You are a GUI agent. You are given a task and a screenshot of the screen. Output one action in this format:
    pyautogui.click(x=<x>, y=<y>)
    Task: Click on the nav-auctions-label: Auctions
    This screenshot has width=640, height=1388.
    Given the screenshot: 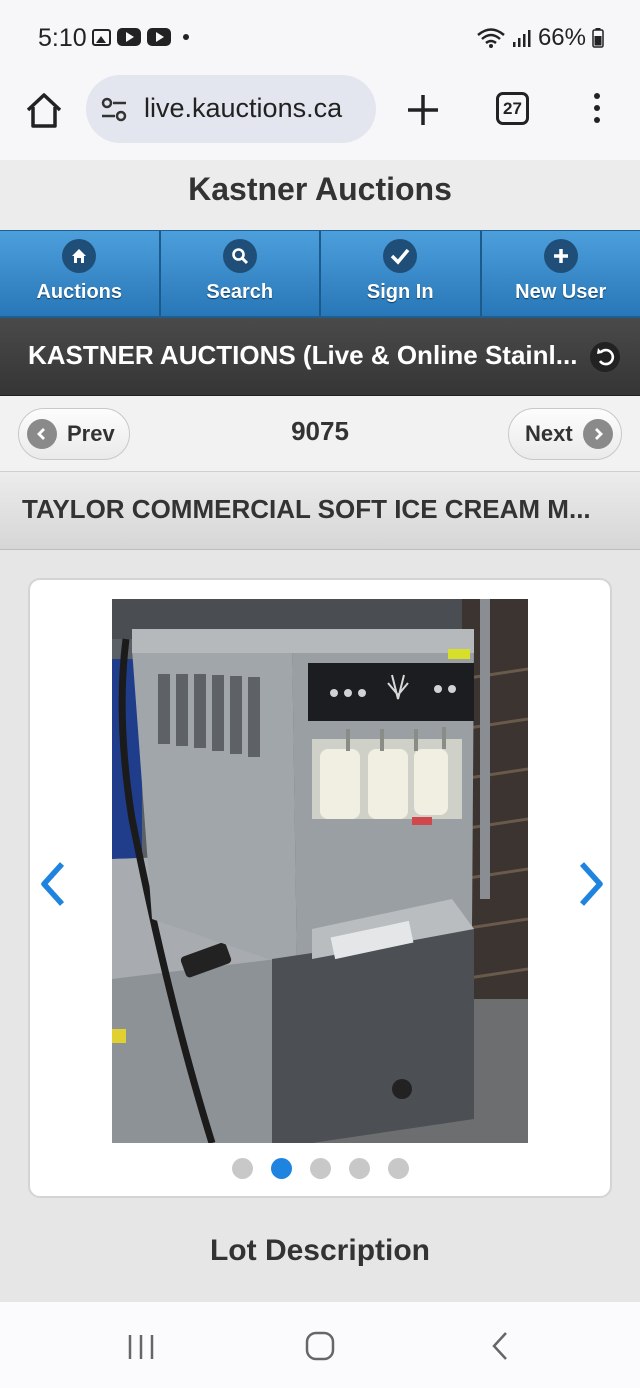 What is the action you would take?
    pyautogui.click(x=79, y=292)
    